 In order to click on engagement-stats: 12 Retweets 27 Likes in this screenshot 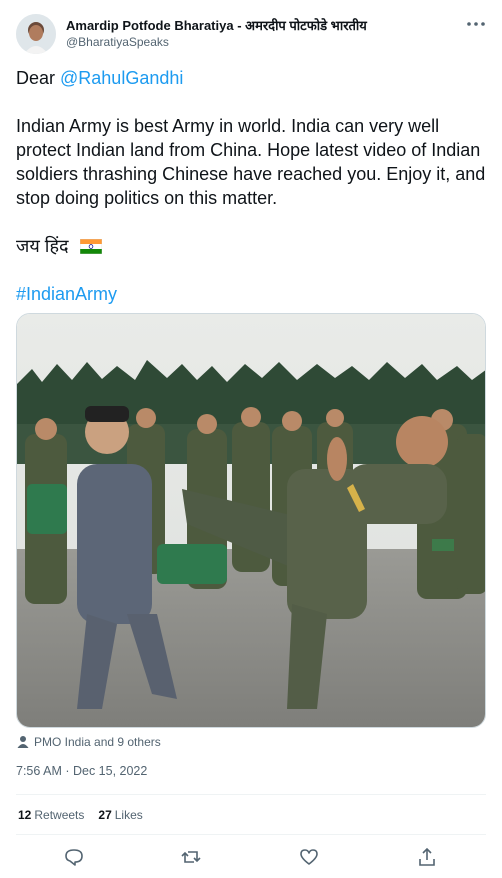, I will do `click(80, 815)`.